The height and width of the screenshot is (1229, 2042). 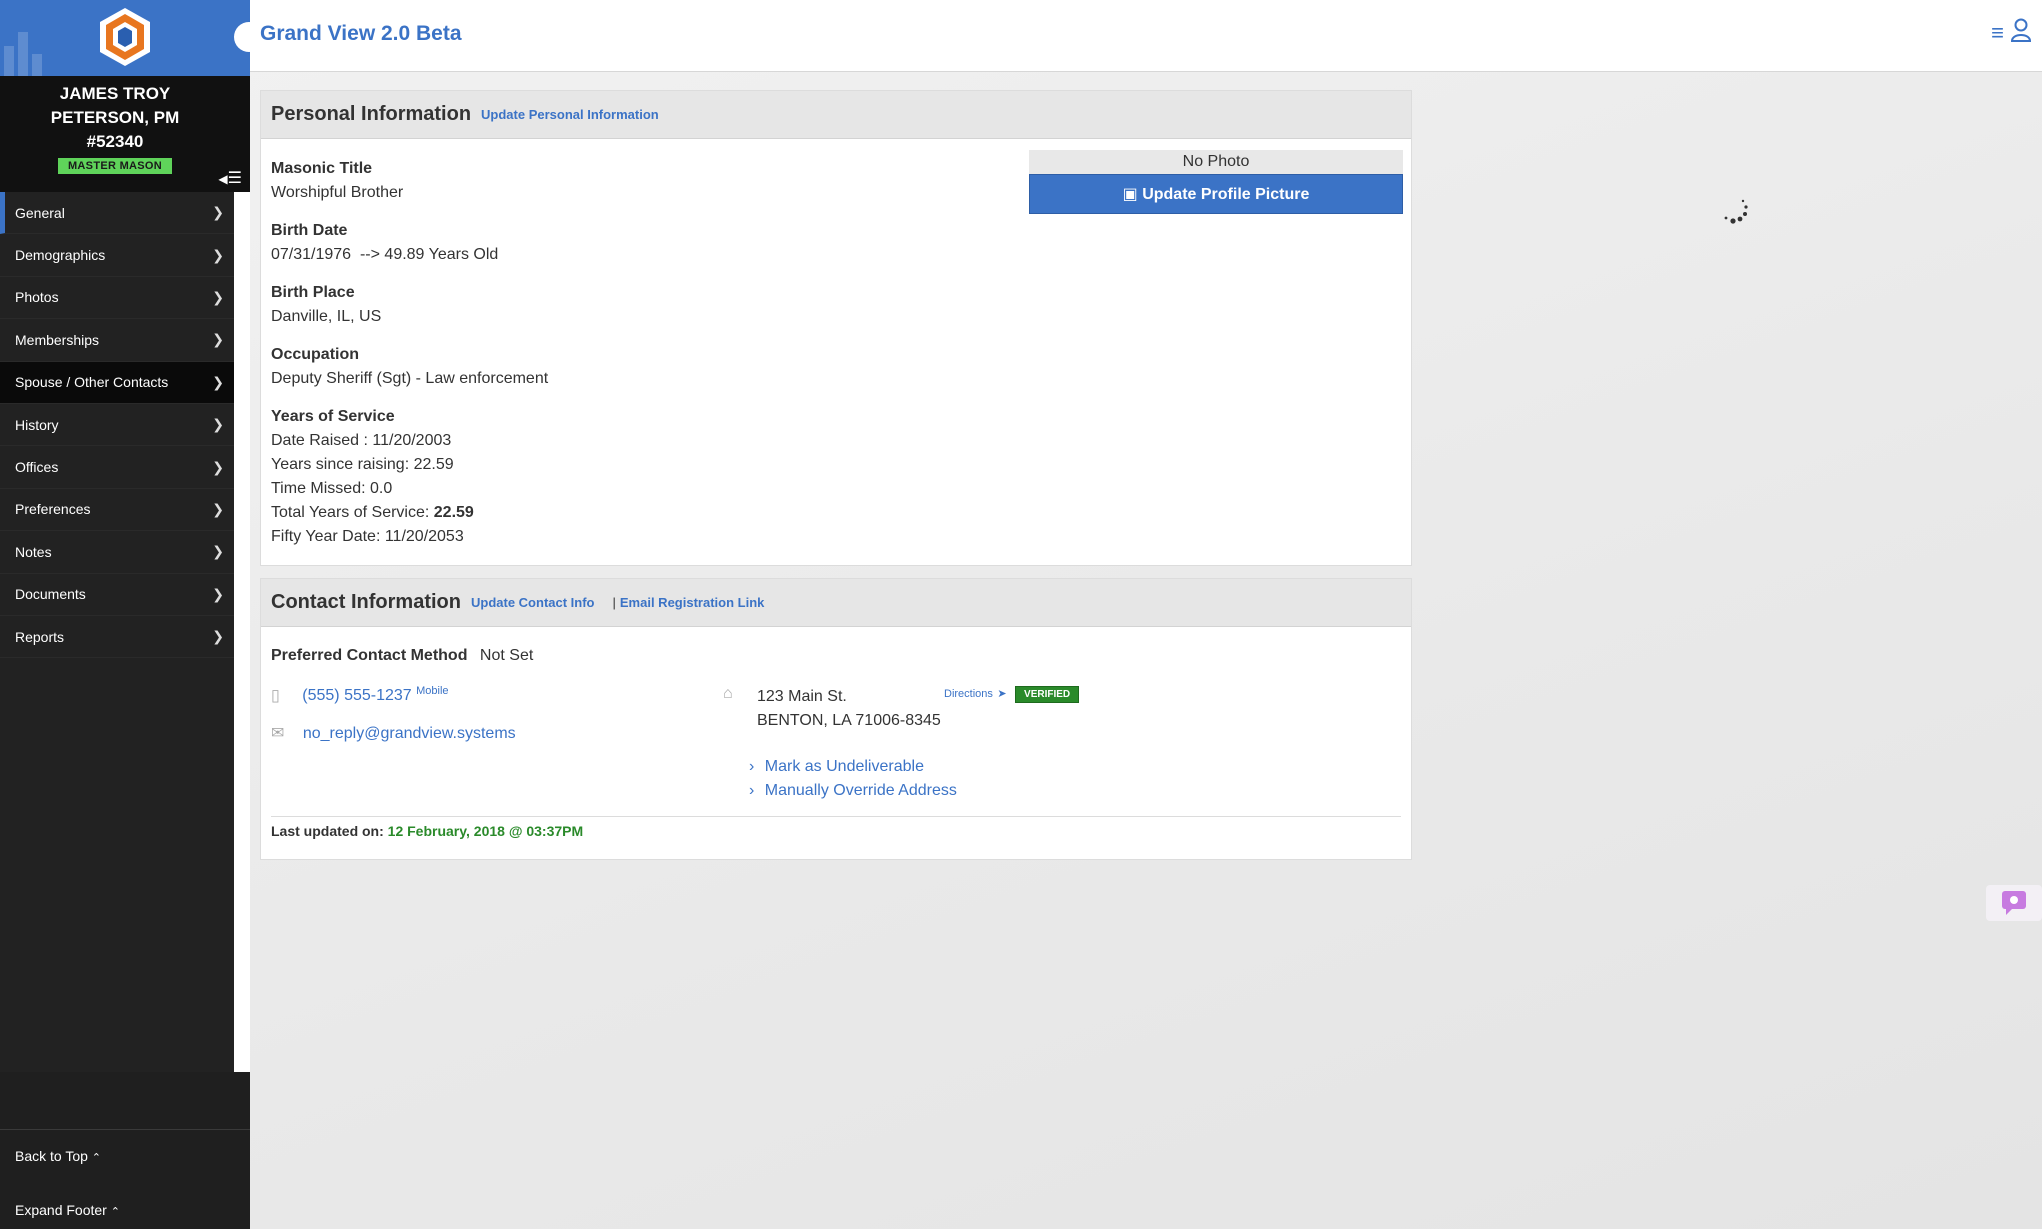 I want to click on sidebar-item-general: General ❯, so click(x=117, y=213).